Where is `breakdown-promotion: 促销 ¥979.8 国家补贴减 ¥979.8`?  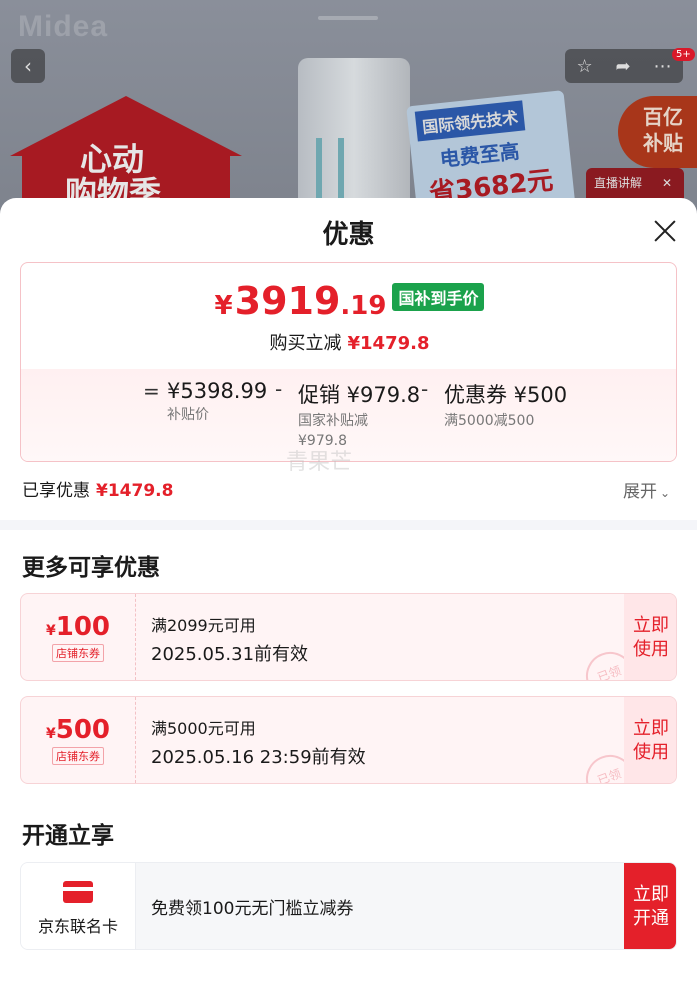
breakdown-promotion: 促销 ¥979.8 国家补贴减 ¥979.8 is located at coordinates (359, 415).